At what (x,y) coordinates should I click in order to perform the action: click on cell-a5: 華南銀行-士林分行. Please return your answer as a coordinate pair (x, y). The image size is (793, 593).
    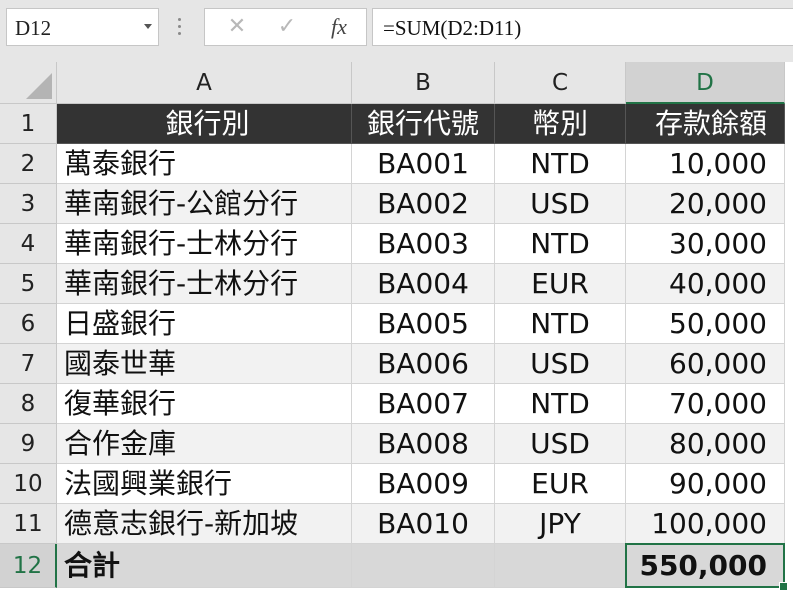
    Looking at the image, I should click on (204, 284).